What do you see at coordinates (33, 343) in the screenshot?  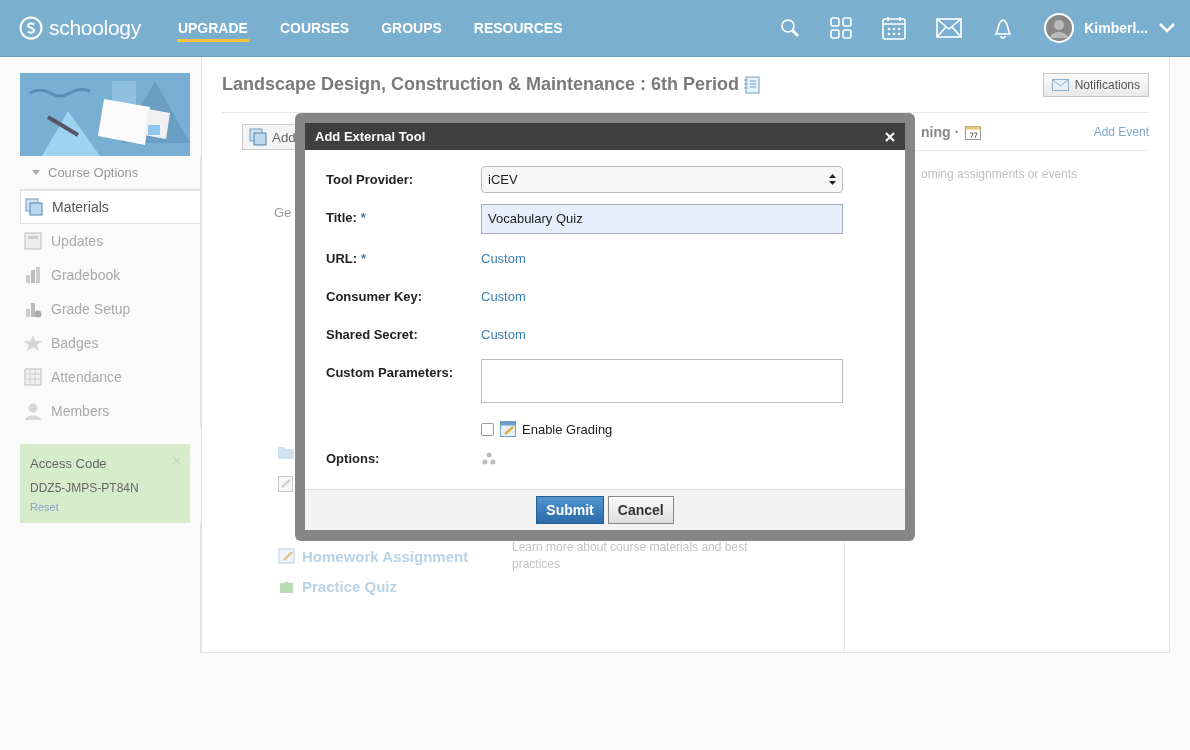 I see `star-icon` at bounding box center [33, 343].